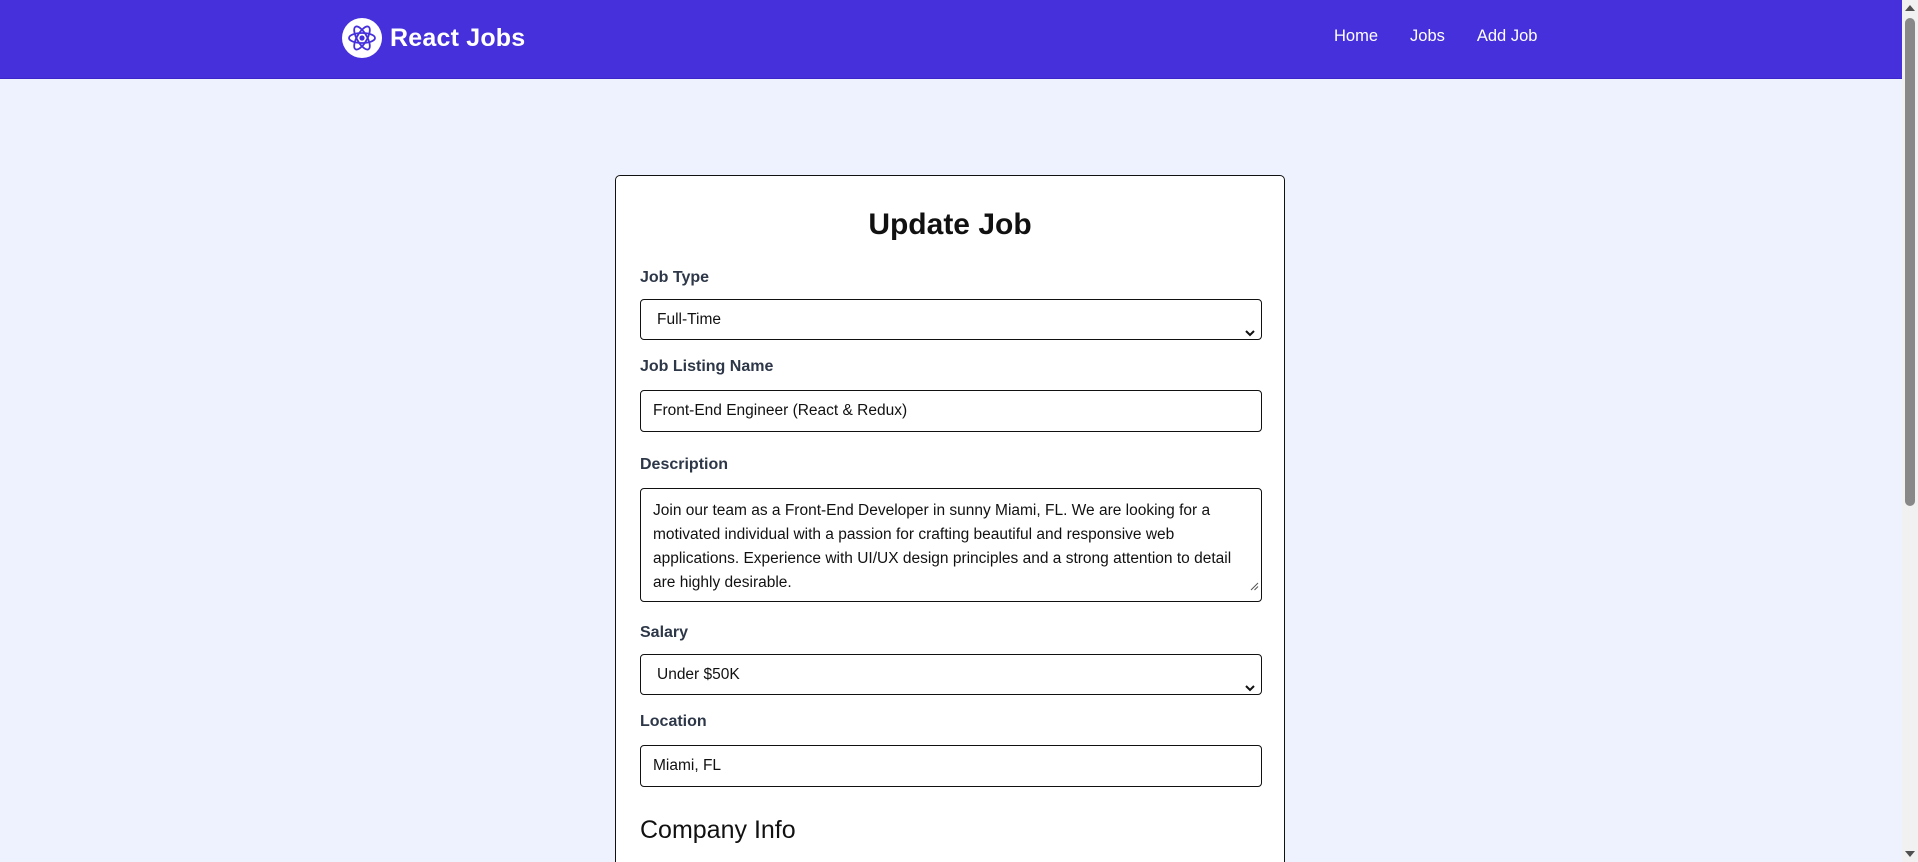 The width and height of the screenshot is (1918, 862). What do you see at coordinates (698, 674) in the screenshot?
I see `salary-value: Under $50K` at bounding box center [698, 674].